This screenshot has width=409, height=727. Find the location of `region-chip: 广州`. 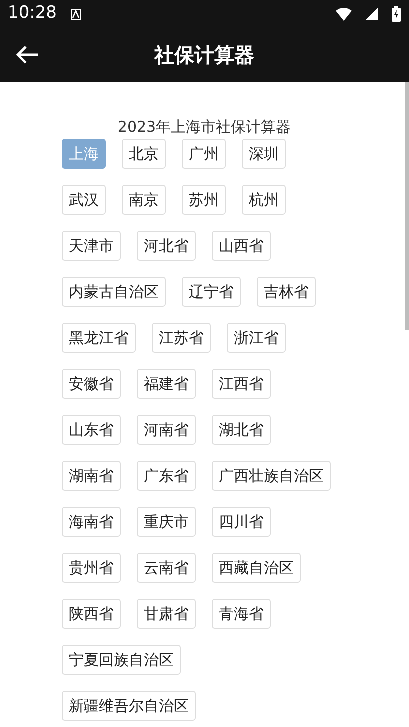

region-chip: 广州 is located at coordinates (204, 154).